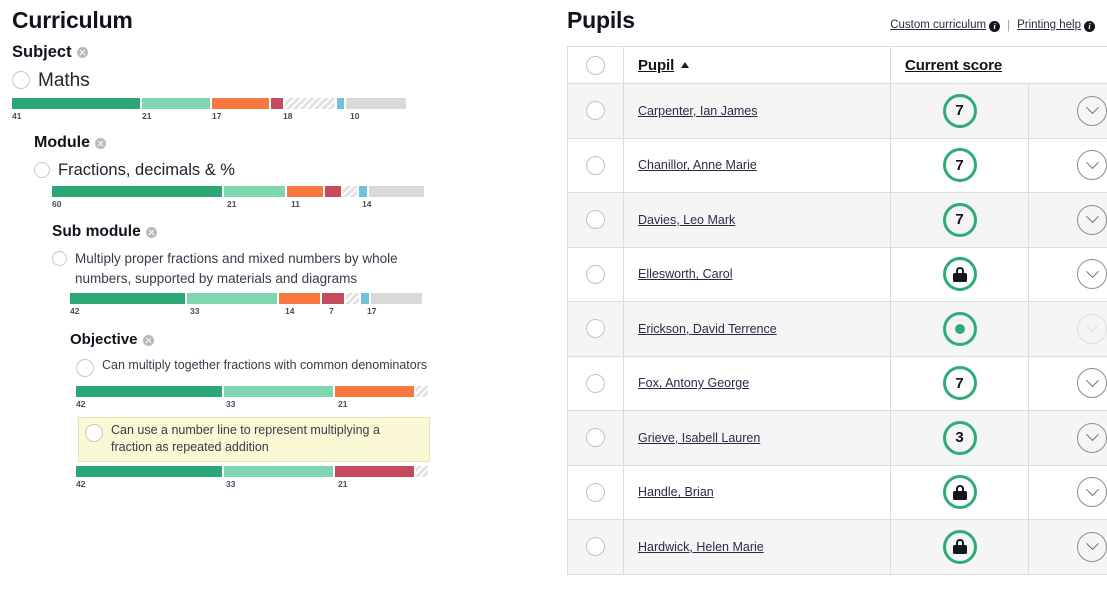 This screenshot has width=1107, height=598. I want to click on clear-subject-filter-icon, so click(82, 52).